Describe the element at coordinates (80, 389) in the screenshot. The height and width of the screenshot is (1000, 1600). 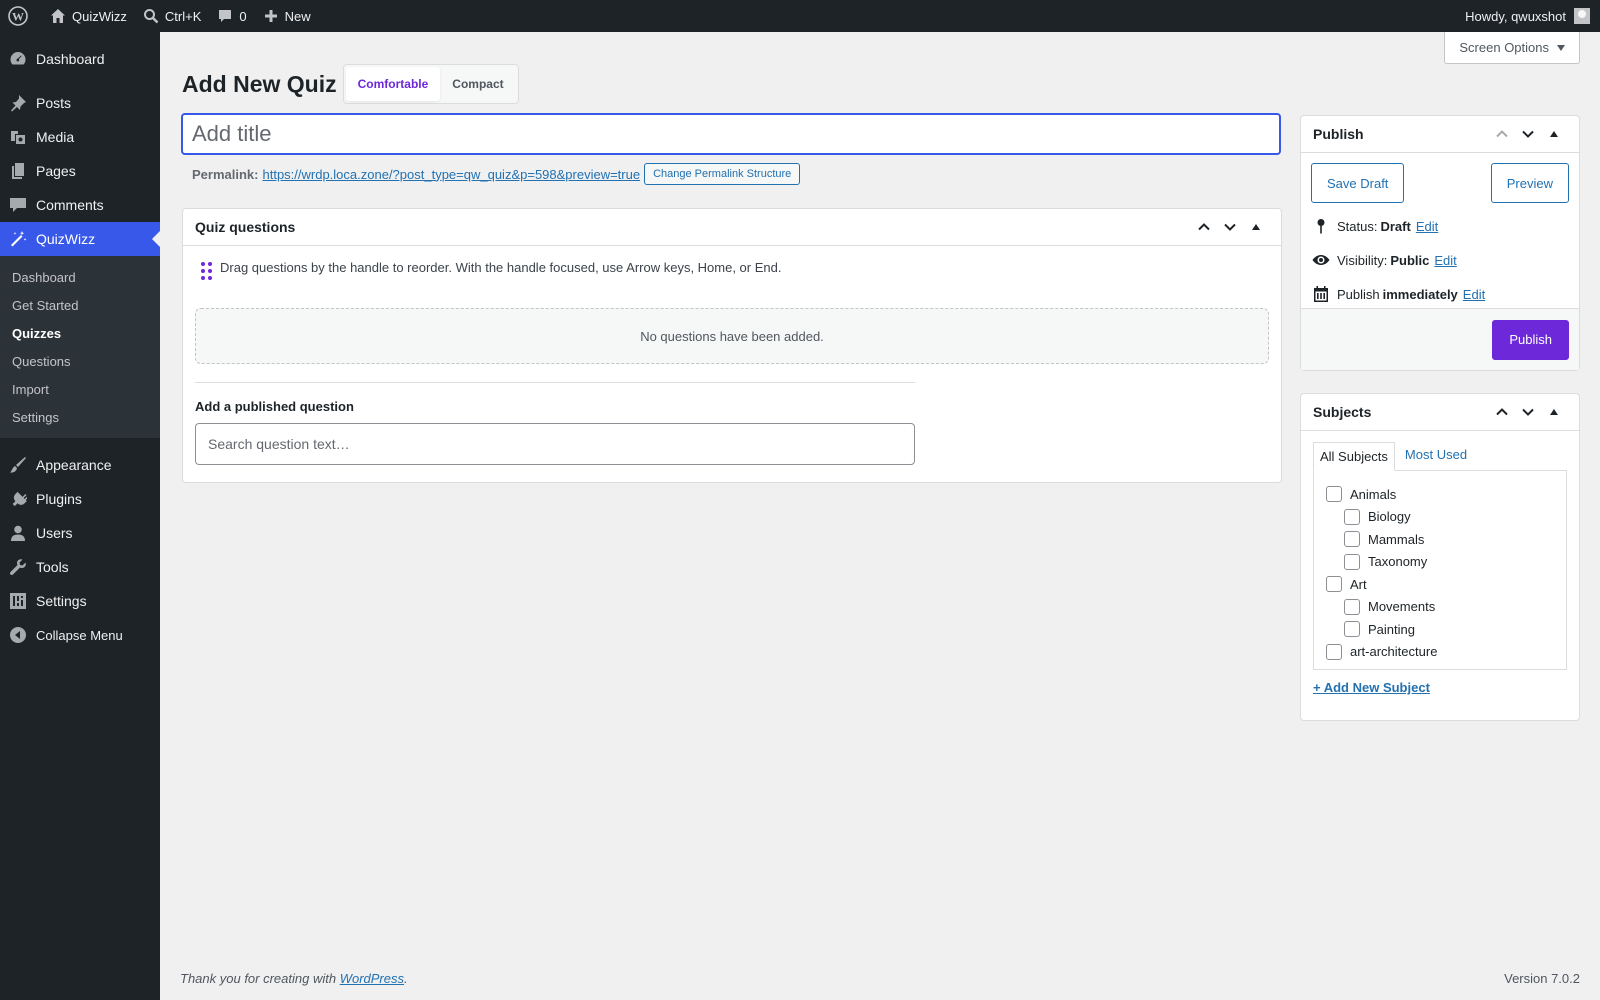
I see `submenu-import: Import` at that location.